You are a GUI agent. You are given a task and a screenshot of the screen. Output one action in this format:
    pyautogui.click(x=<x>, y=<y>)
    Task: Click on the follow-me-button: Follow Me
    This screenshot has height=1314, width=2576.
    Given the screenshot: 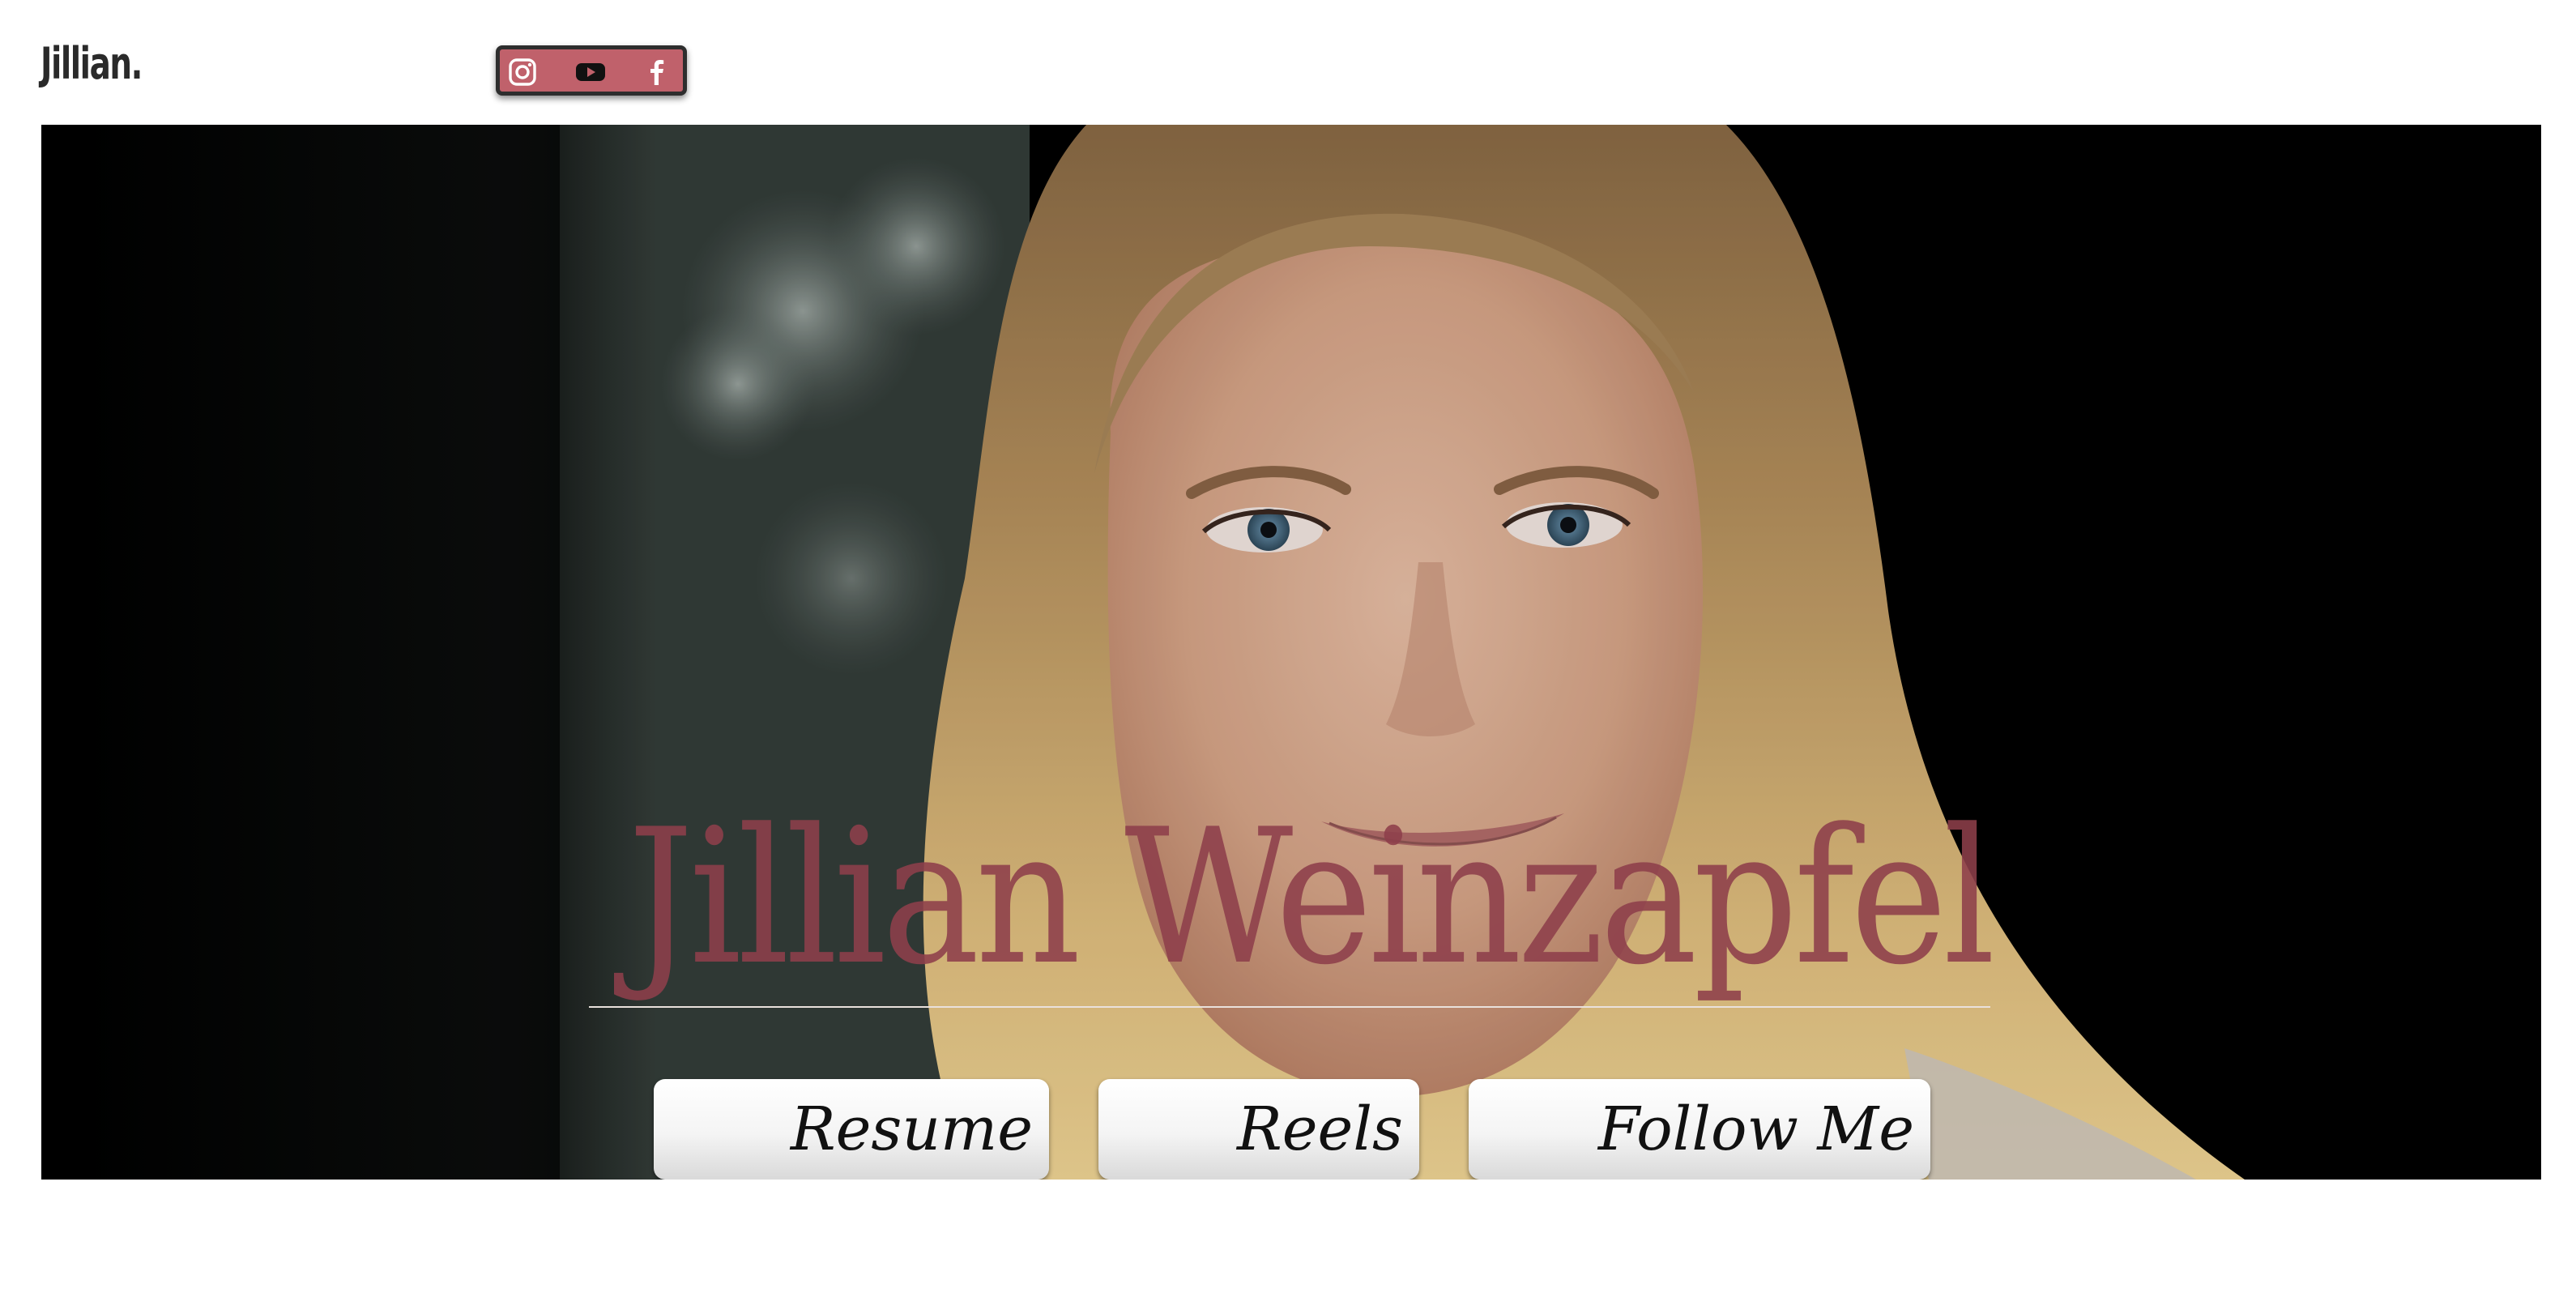 What is the action you would take?
    pyautogui.click(x=1699, y=1130)
    